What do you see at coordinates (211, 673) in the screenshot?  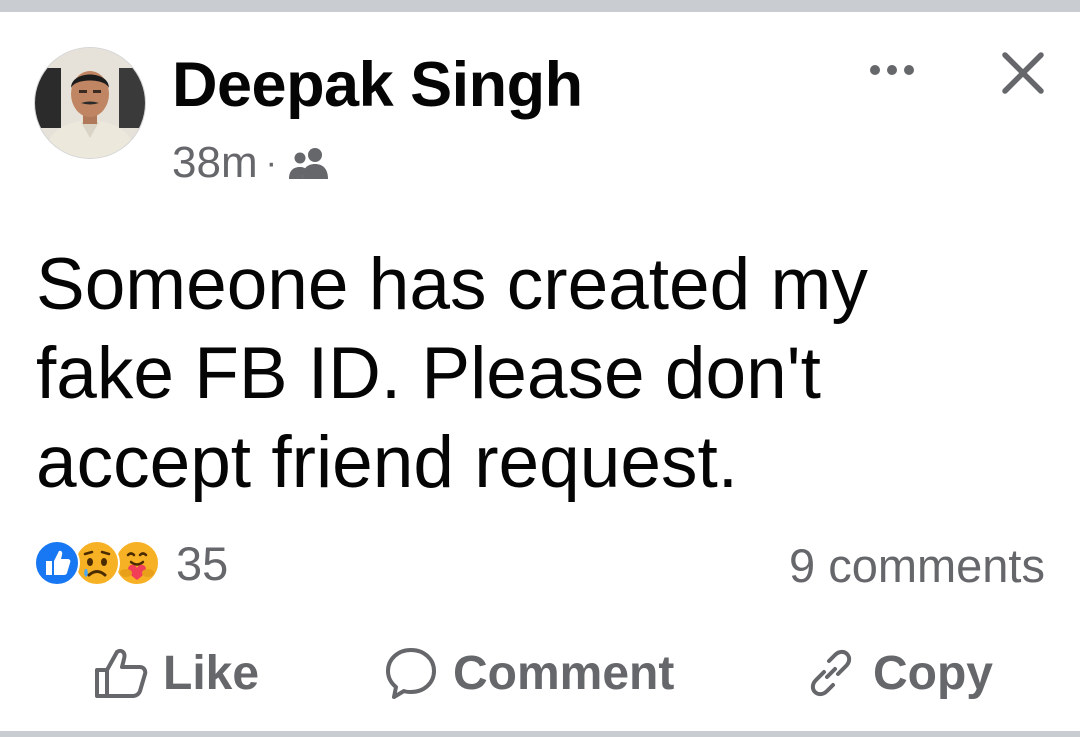 I see `like-label: Like` at bounding box center [211, 673].